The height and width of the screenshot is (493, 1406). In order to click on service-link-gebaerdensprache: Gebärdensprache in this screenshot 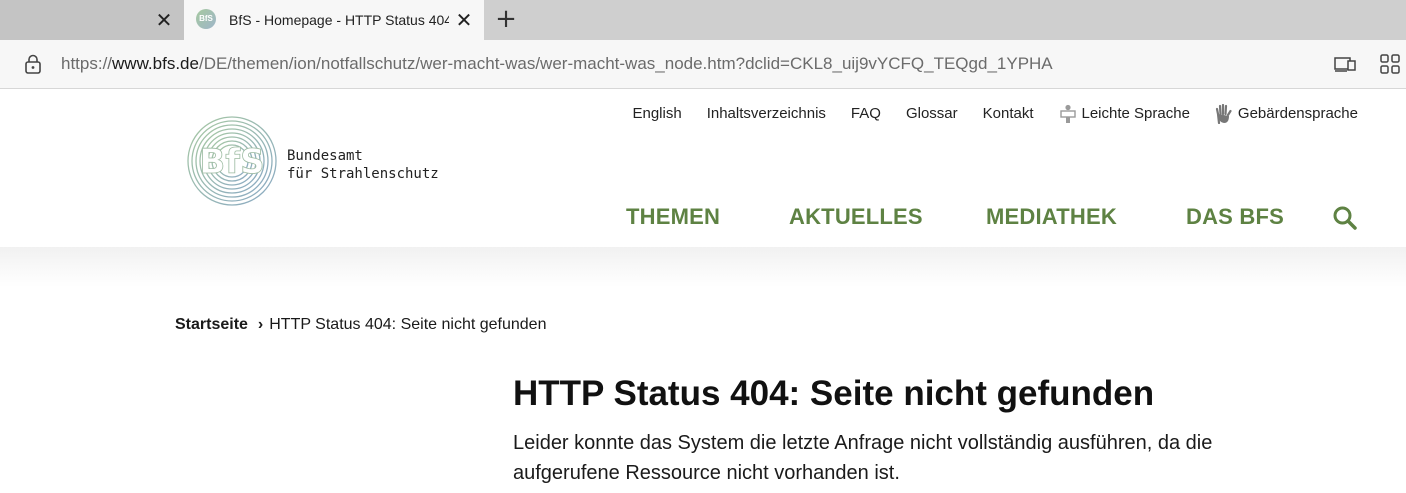, I will do `click(1286, 114)`.